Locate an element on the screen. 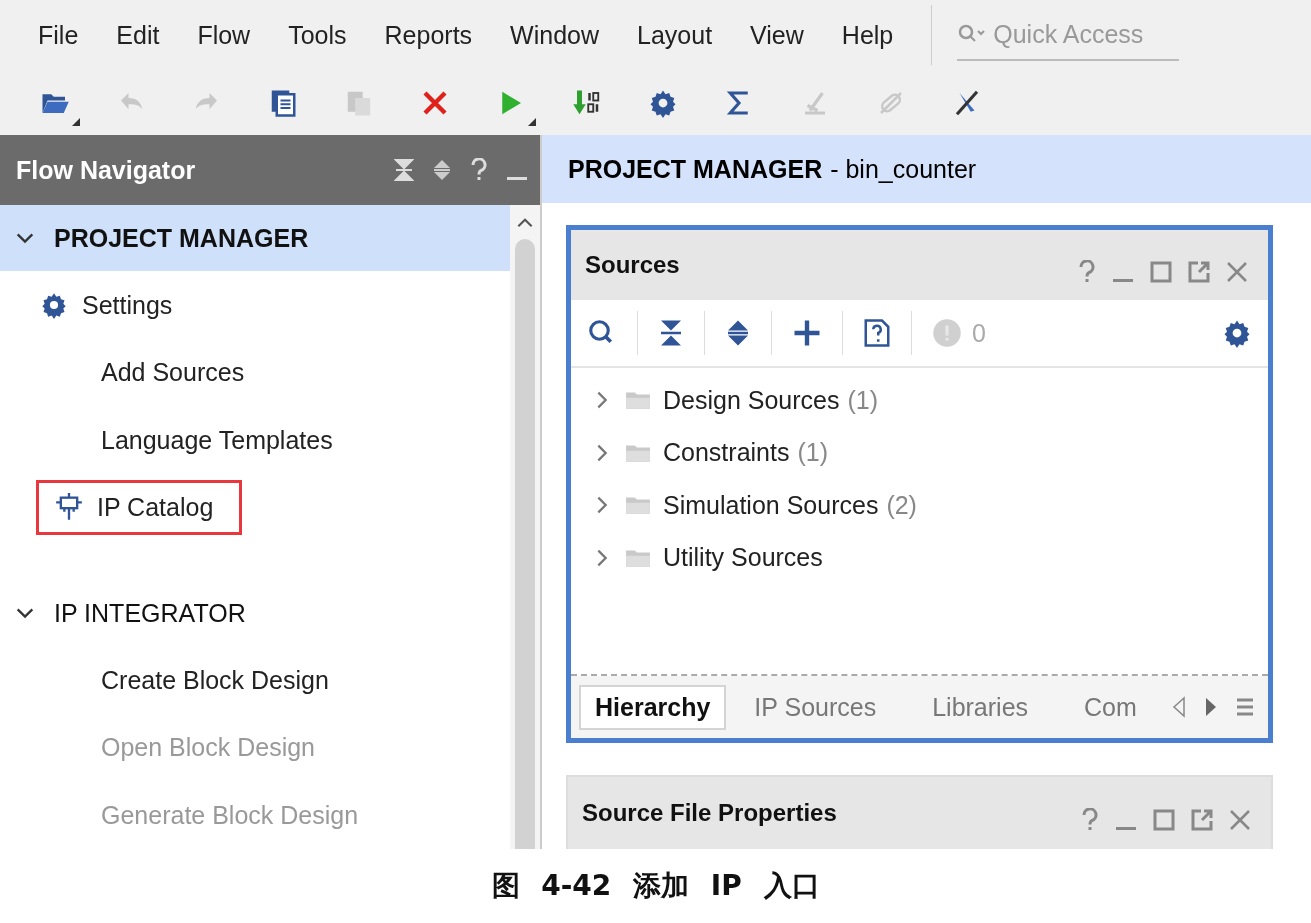 Image resolution: width=1311 pixels, height=923 pixels. tree-item: Utility Sources is located at coordinates (743, 558).